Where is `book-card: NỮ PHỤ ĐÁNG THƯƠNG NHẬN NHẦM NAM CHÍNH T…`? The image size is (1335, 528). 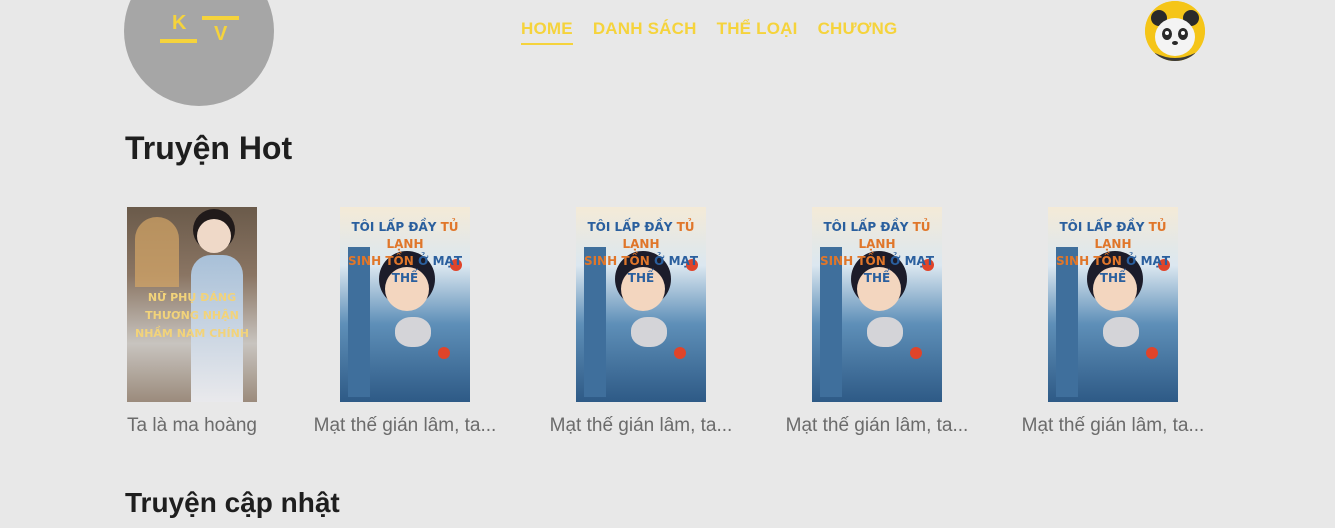
book-card: NỮ PHỤ ĐÁNG THƯƠNG NHẬN NHẦM NAM CHÍNH T… is located at coordinates (192, 322).